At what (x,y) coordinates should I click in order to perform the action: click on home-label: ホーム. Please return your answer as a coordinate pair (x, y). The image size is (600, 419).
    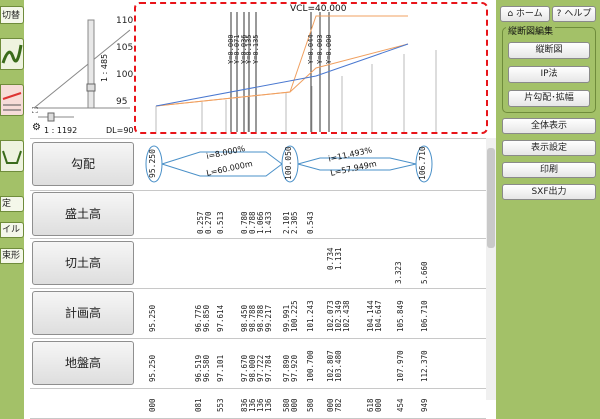
    Looking at the image, I should click on (529, 14).